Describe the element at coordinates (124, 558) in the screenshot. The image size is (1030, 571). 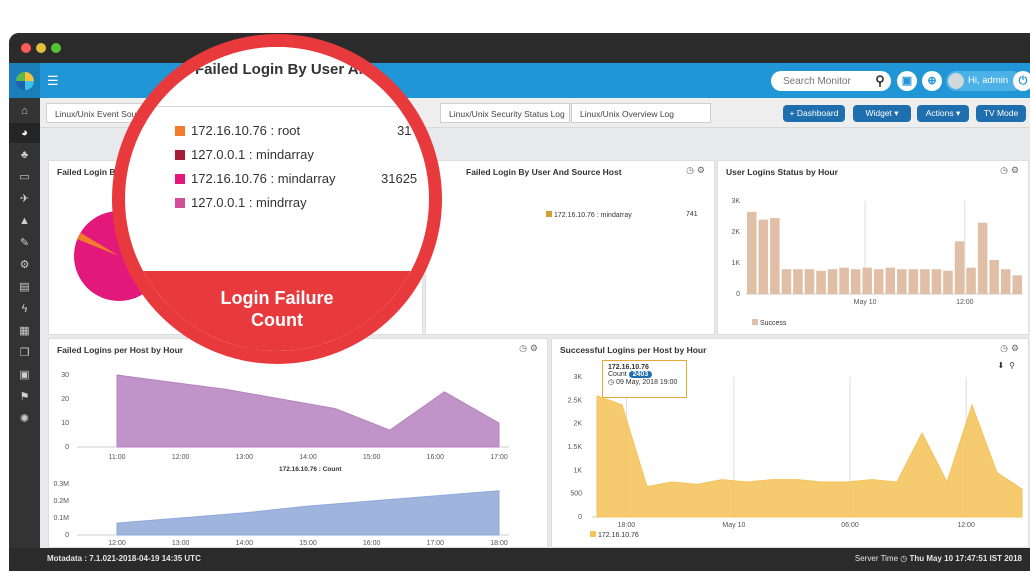
I see `footer-version: Motadata : 7.1.021-2018-04-19 14:35 UTC` at that location.